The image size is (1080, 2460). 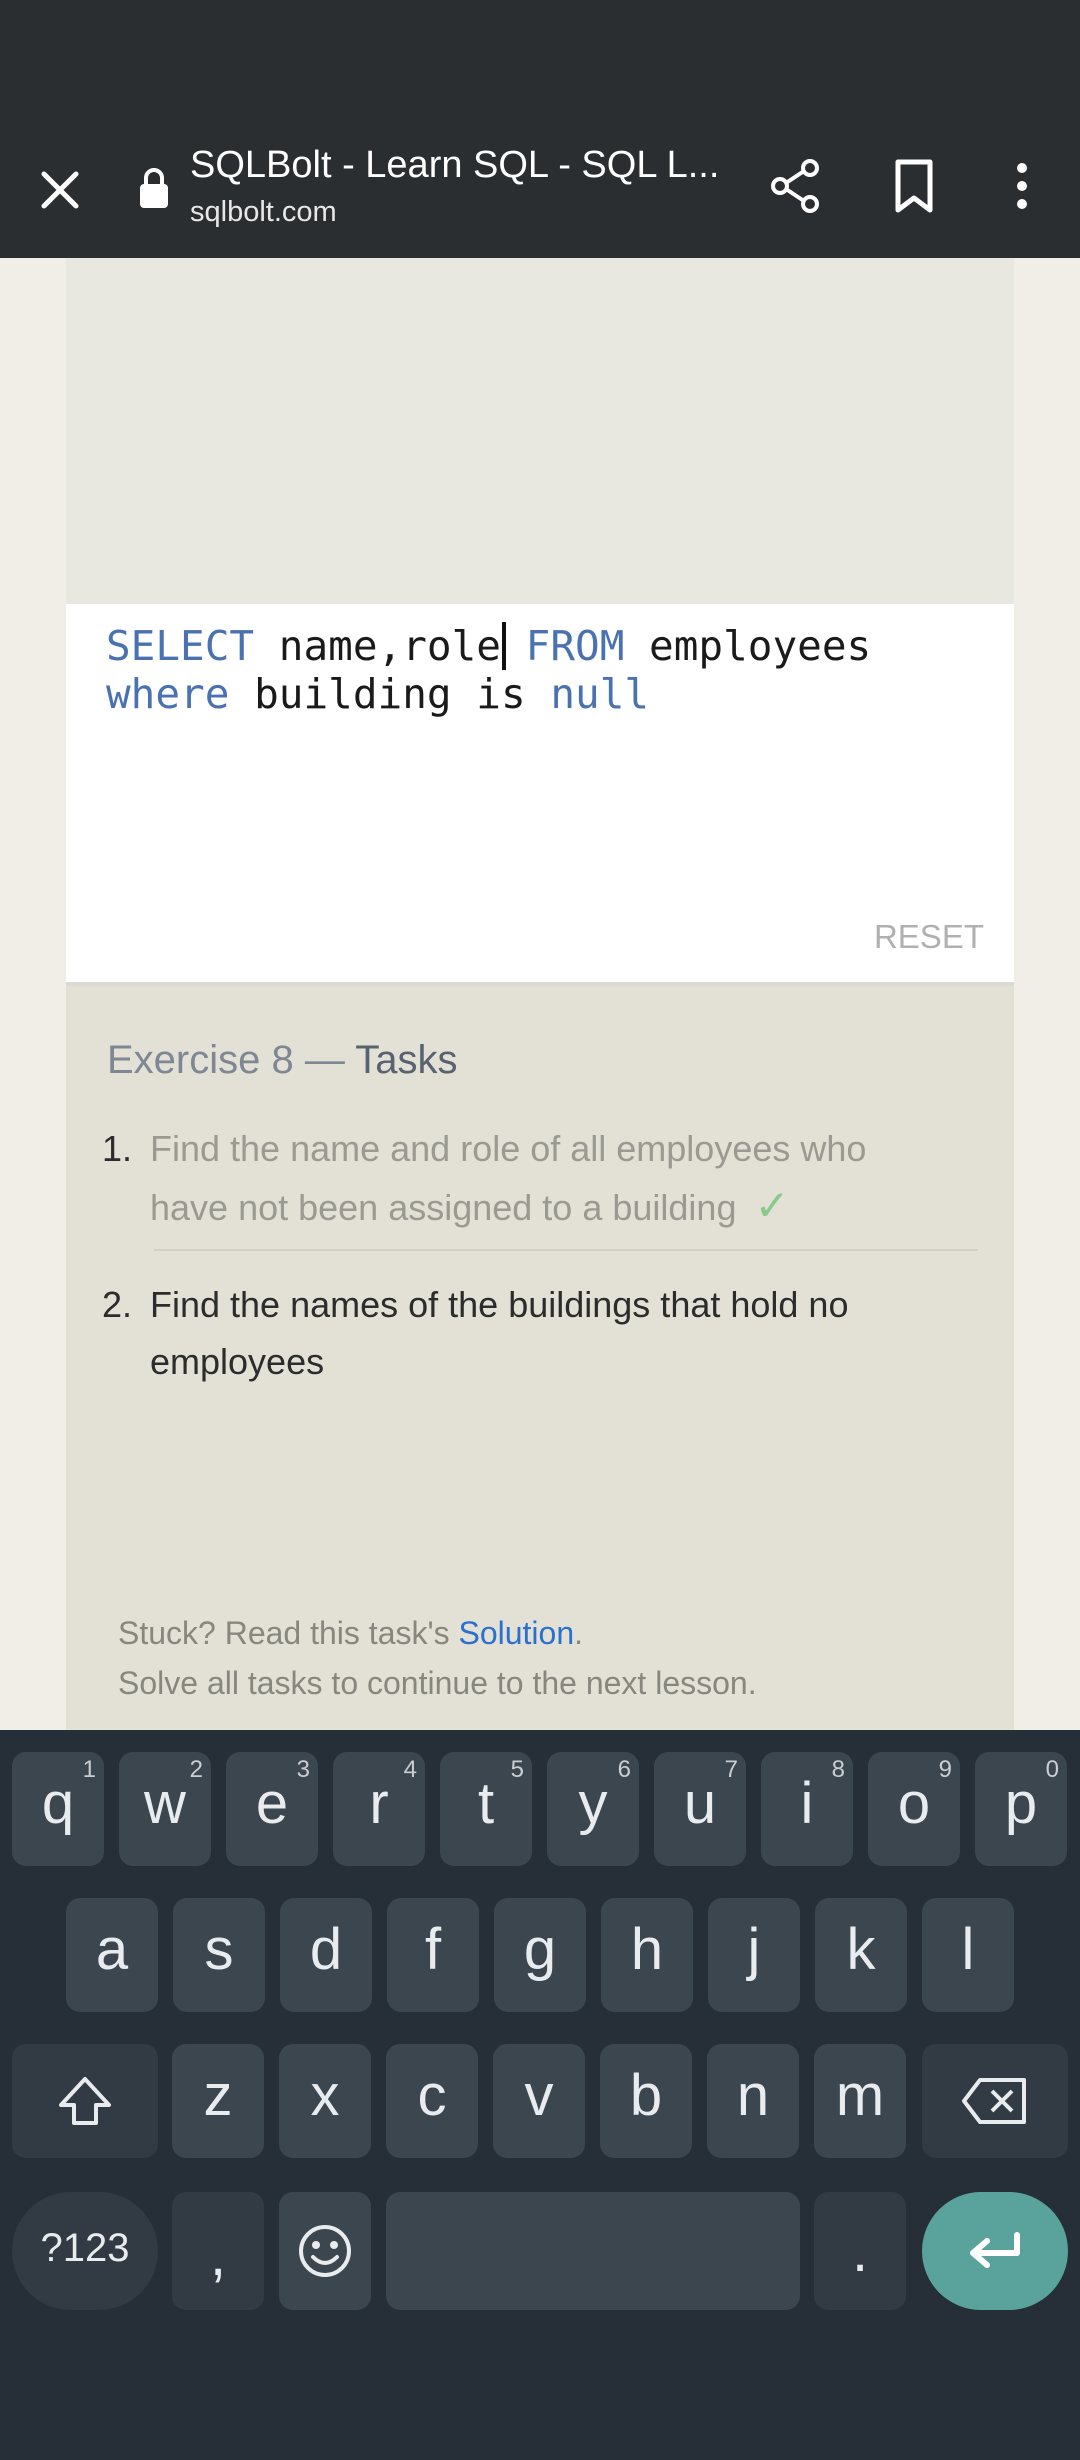 What do you see at coordinates (89, 1769) in the screenshot?
I see `key-hint: 1` at bounding box center [89, 1769].